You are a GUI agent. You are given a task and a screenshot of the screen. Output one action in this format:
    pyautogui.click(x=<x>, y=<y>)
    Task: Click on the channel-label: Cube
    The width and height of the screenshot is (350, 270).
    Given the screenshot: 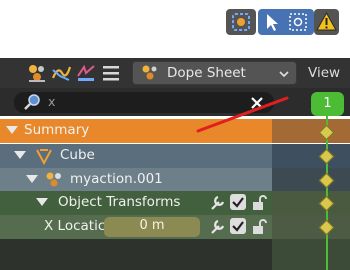 What is the action you would take?
    pyautogui.click(x=77, y=155)
    